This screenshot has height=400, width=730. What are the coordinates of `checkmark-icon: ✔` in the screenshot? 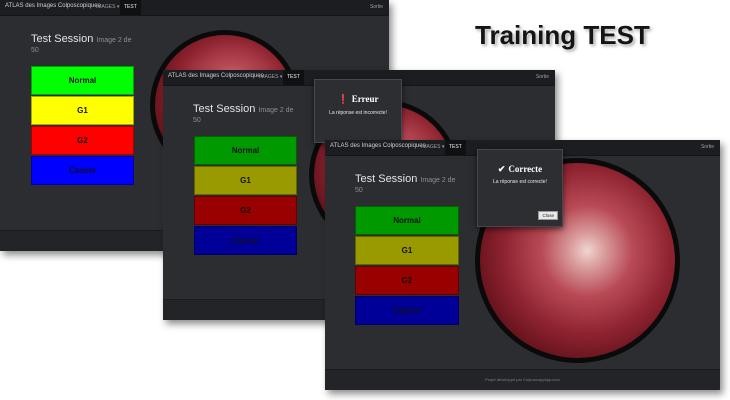 It's located at (501, 169).